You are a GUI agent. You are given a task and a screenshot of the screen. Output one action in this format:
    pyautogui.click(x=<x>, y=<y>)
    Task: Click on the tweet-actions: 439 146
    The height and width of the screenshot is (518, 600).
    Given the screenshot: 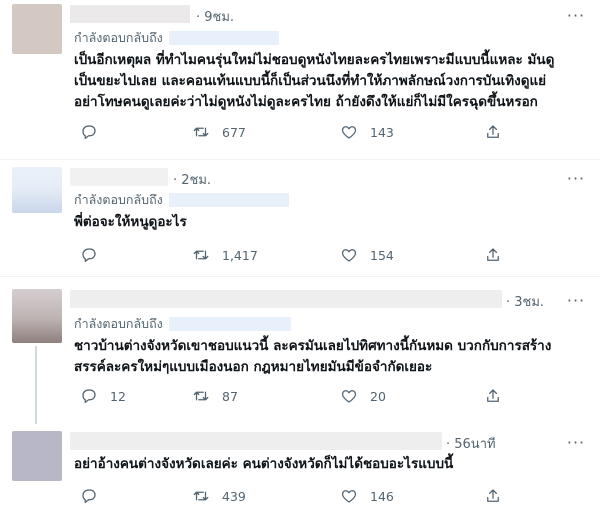 What is the action you would take?
    pyautogui.click(x=294, y=497)
    